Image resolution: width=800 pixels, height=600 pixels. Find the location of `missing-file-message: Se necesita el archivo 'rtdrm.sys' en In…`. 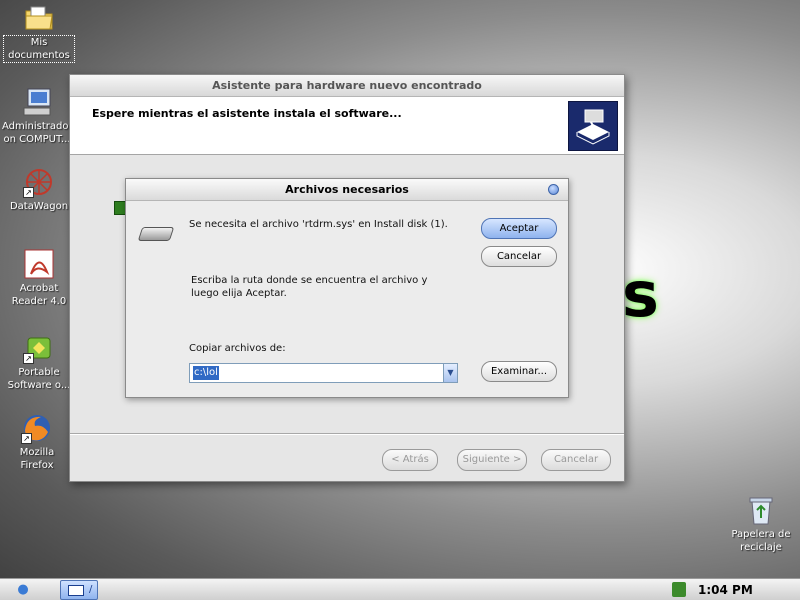

missing-file-message: Se necesita el archivo 'rtdrm.sys' en In… is located at coordinates (318, 224).